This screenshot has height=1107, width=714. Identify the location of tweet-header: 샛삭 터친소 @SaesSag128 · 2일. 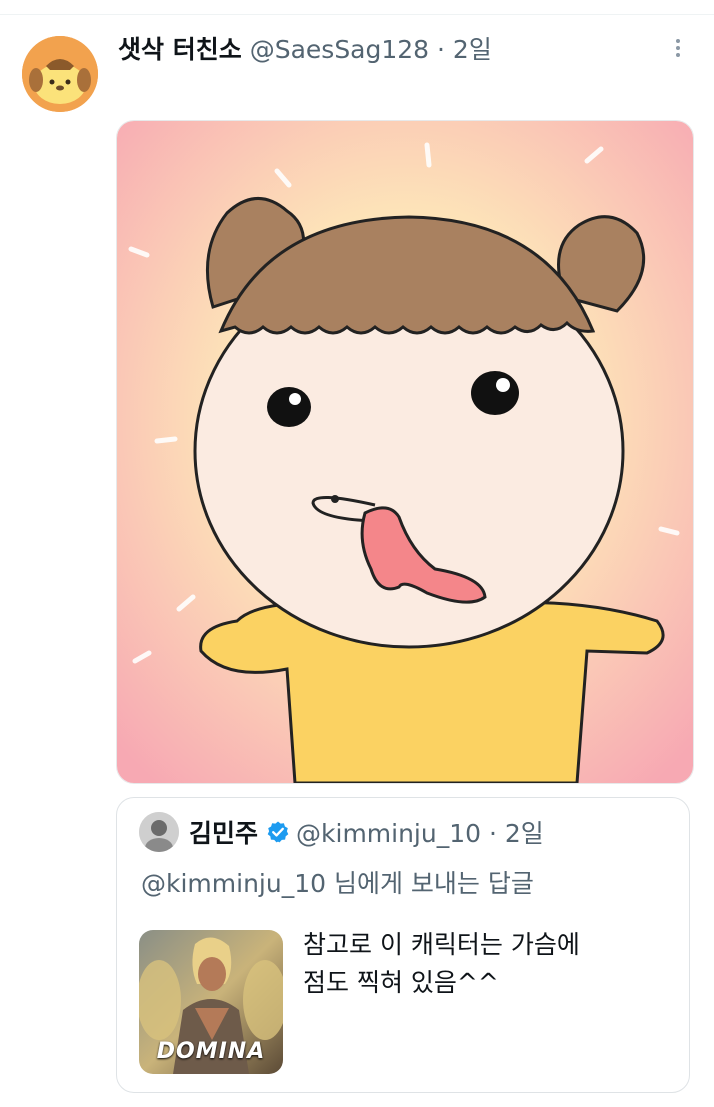
(305, 48).